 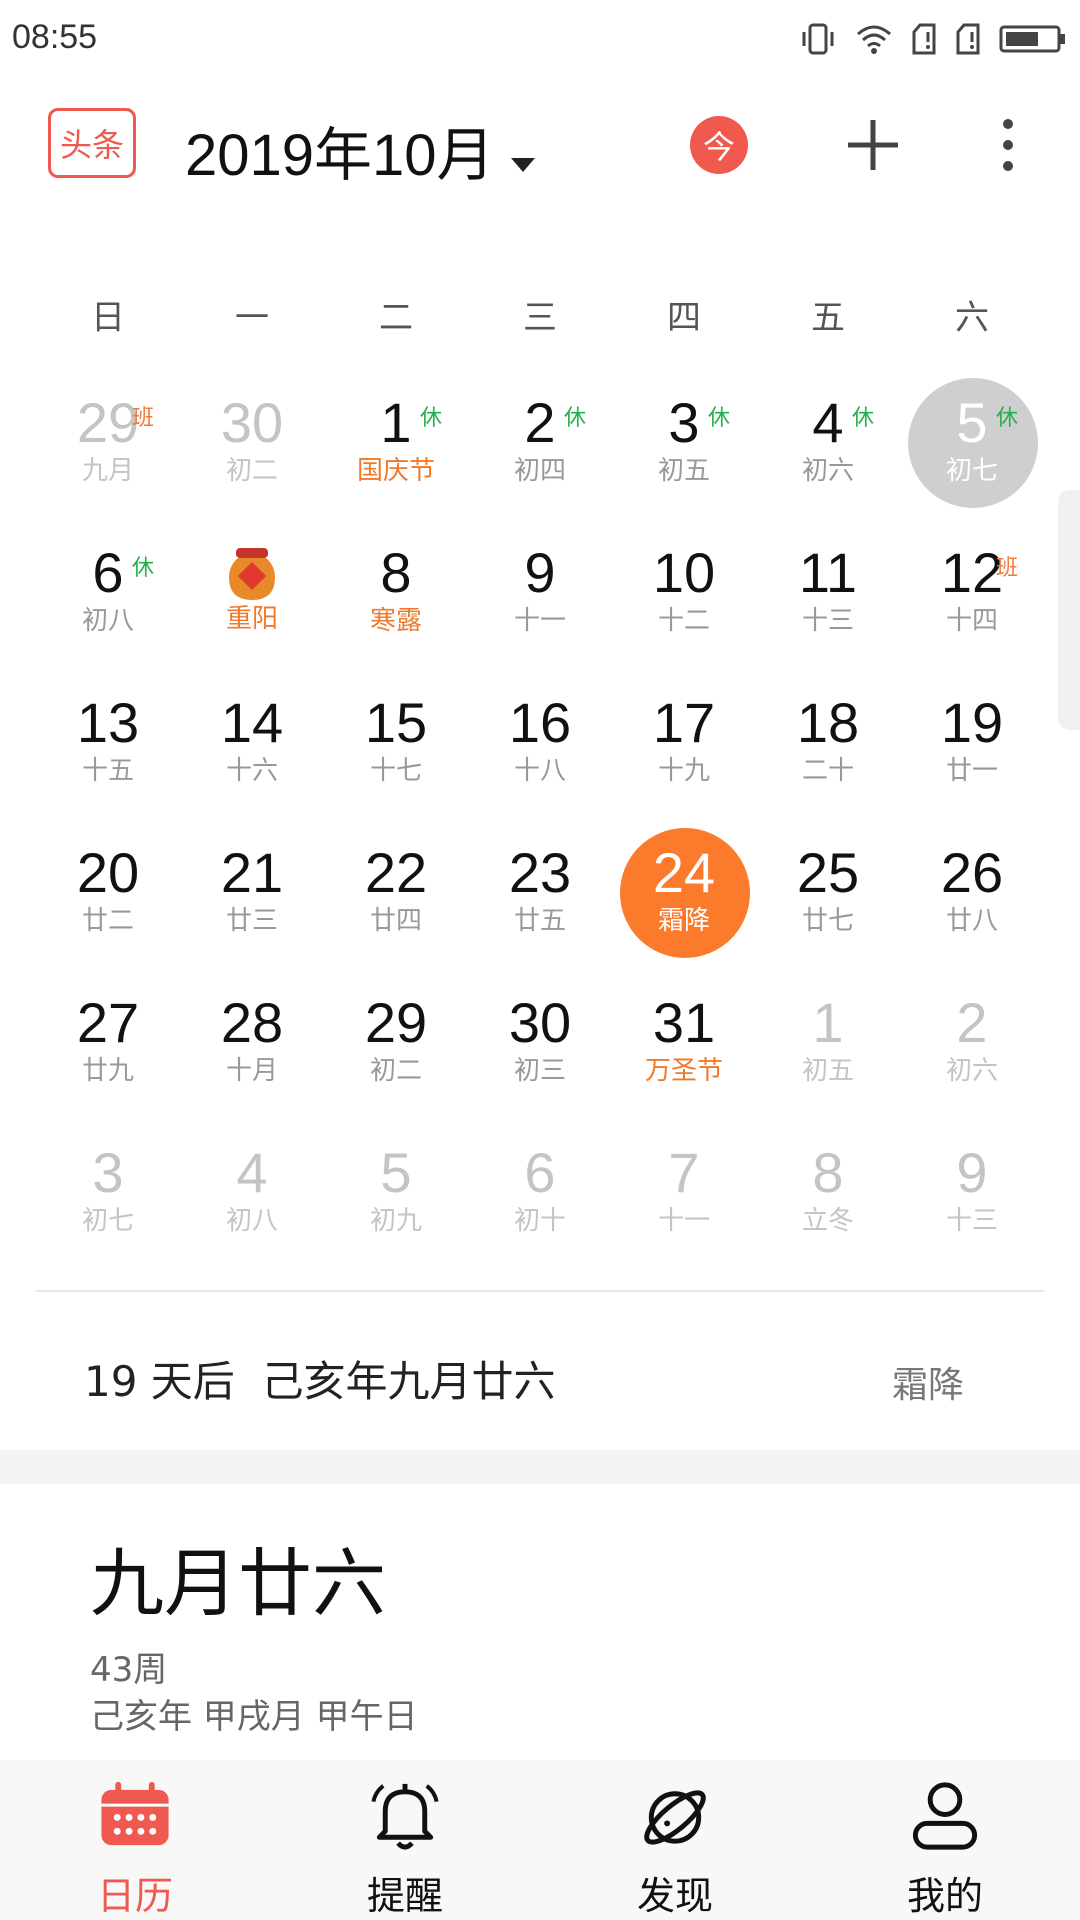 I want to click on calendar-day-cell: 14 十六, so click(x=252, y=745).